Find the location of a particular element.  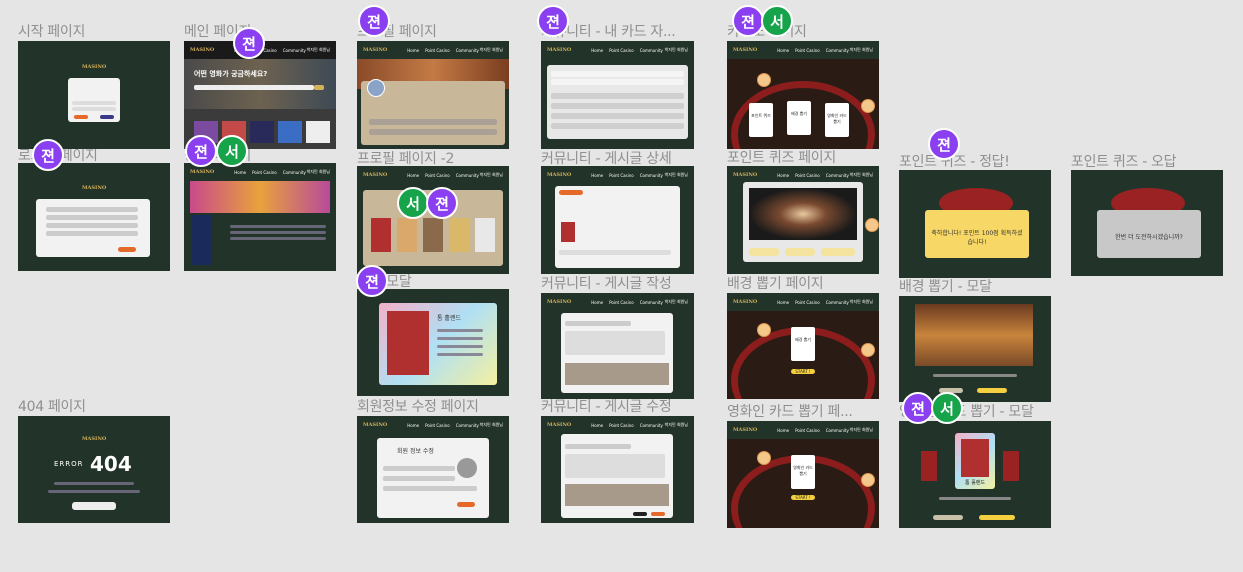

card-bg-draw: 배경 뽑기 is located at coordinates (799, 118).